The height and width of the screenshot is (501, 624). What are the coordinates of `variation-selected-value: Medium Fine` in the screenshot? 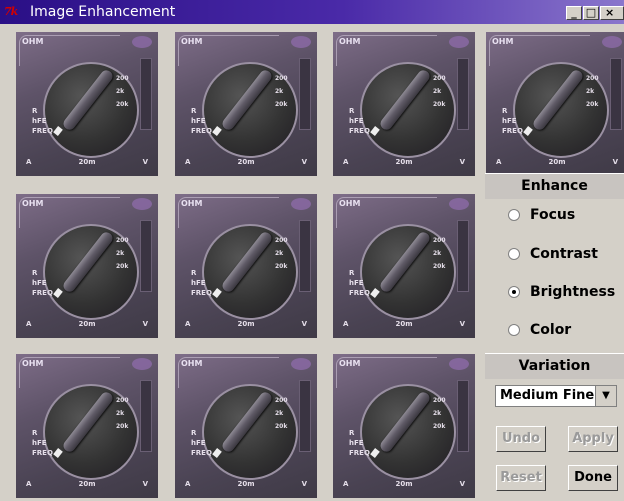 It's located at (547, 395).